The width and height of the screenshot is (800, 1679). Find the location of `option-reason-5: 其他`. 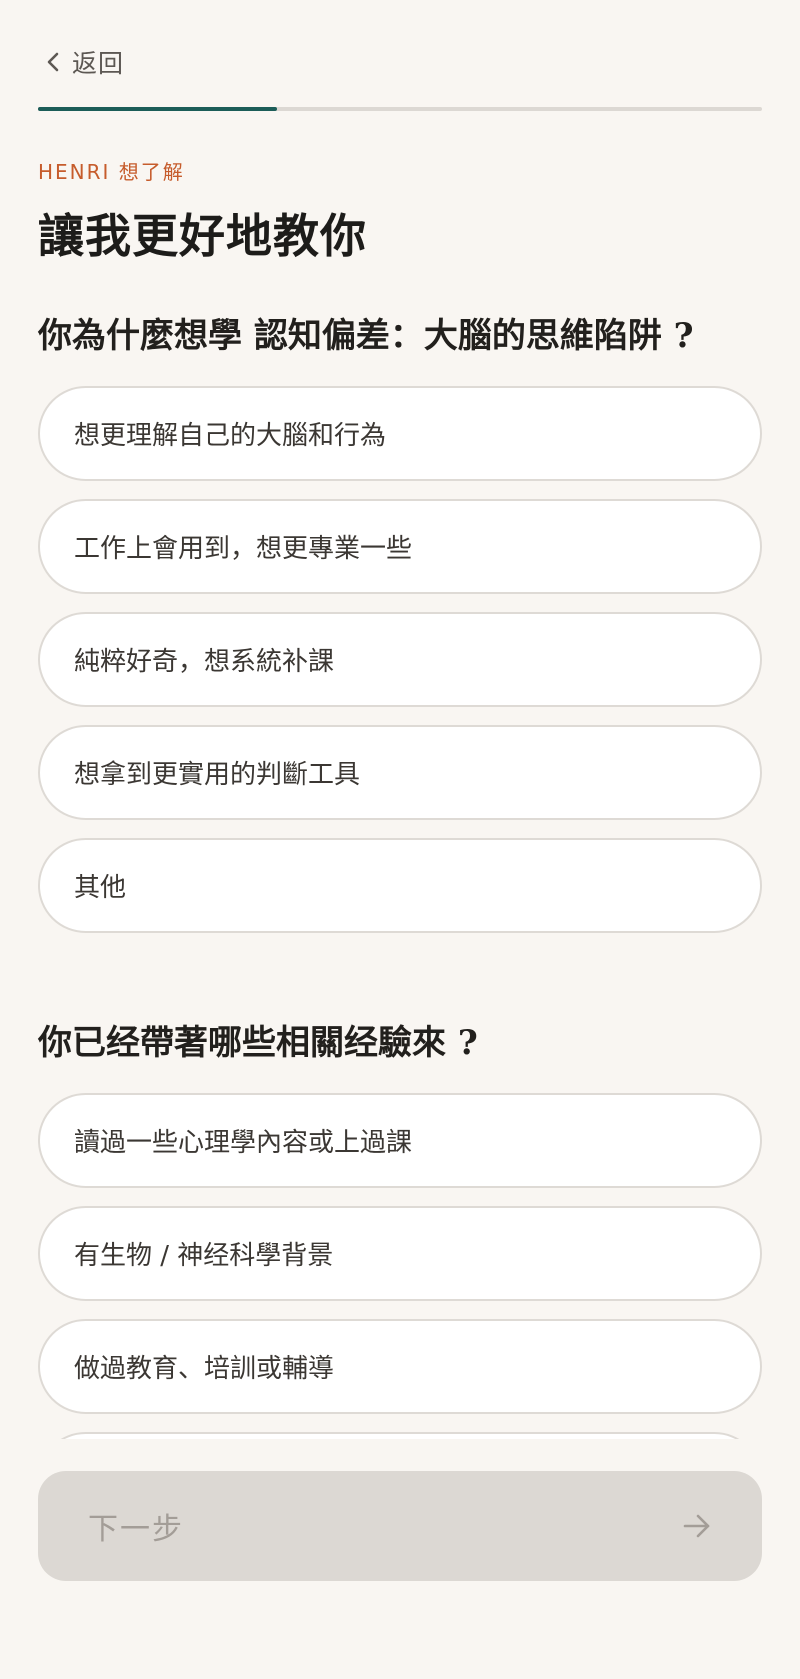

option-reason-5: 其他 is located at coordinates (400, 885).